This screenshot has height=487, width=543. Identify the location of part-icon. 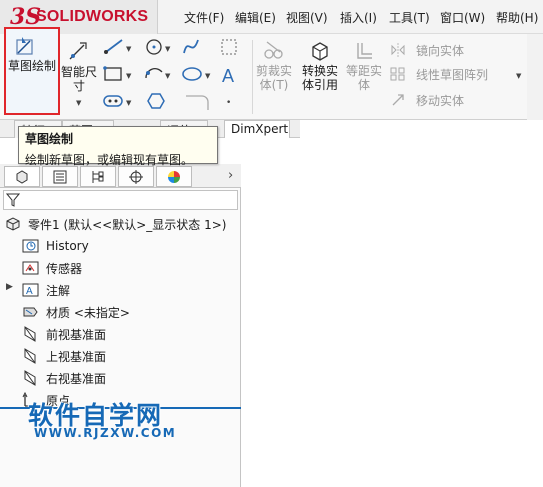
(13, 224).